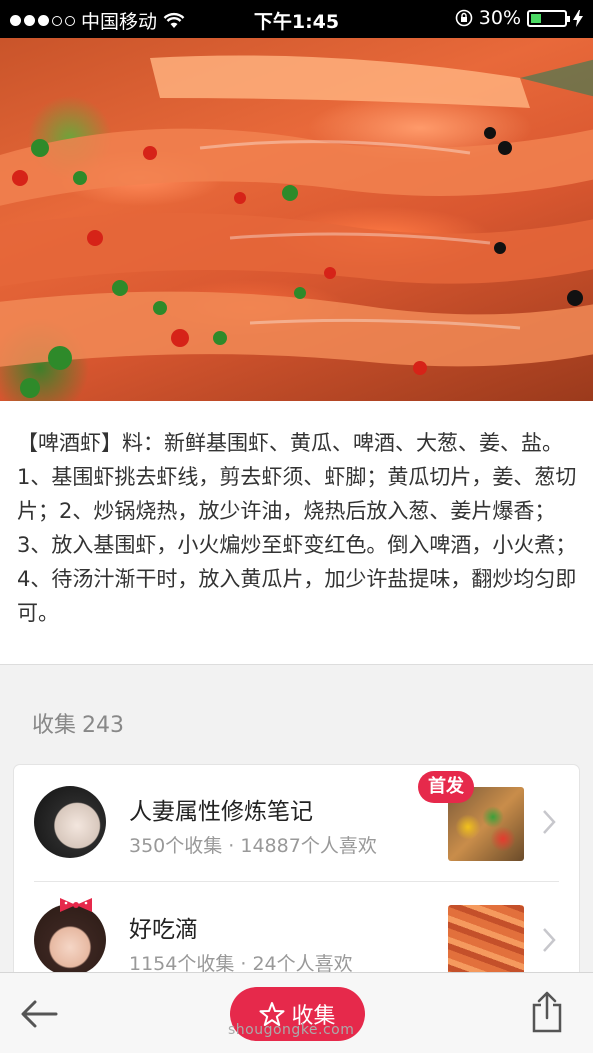 This screenshot has height=1053, width=593. What do you see at coordinates (76, 905) in the screenshot?
I see `bow-icon` at bounding box center [76, 905].